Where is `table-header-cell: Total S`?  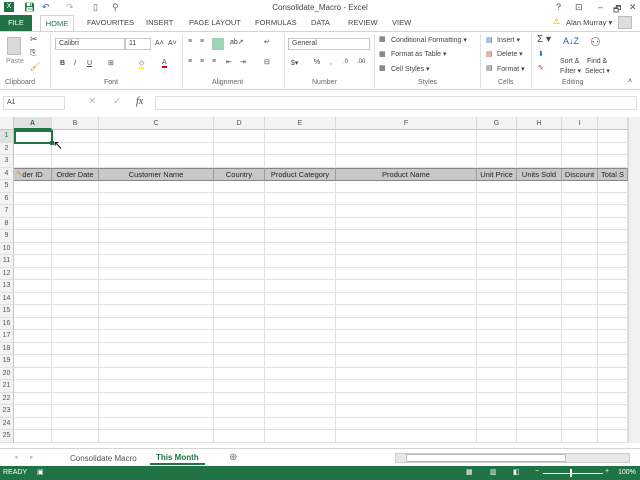 table-header-cell: Total S is located at coordinates (613, 174).